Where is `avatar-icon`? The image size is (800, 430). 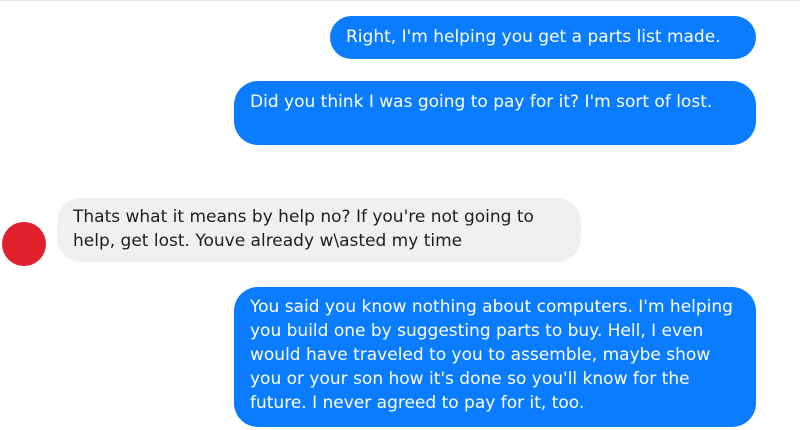 avatar-icon is located at coordinates (24, 244).